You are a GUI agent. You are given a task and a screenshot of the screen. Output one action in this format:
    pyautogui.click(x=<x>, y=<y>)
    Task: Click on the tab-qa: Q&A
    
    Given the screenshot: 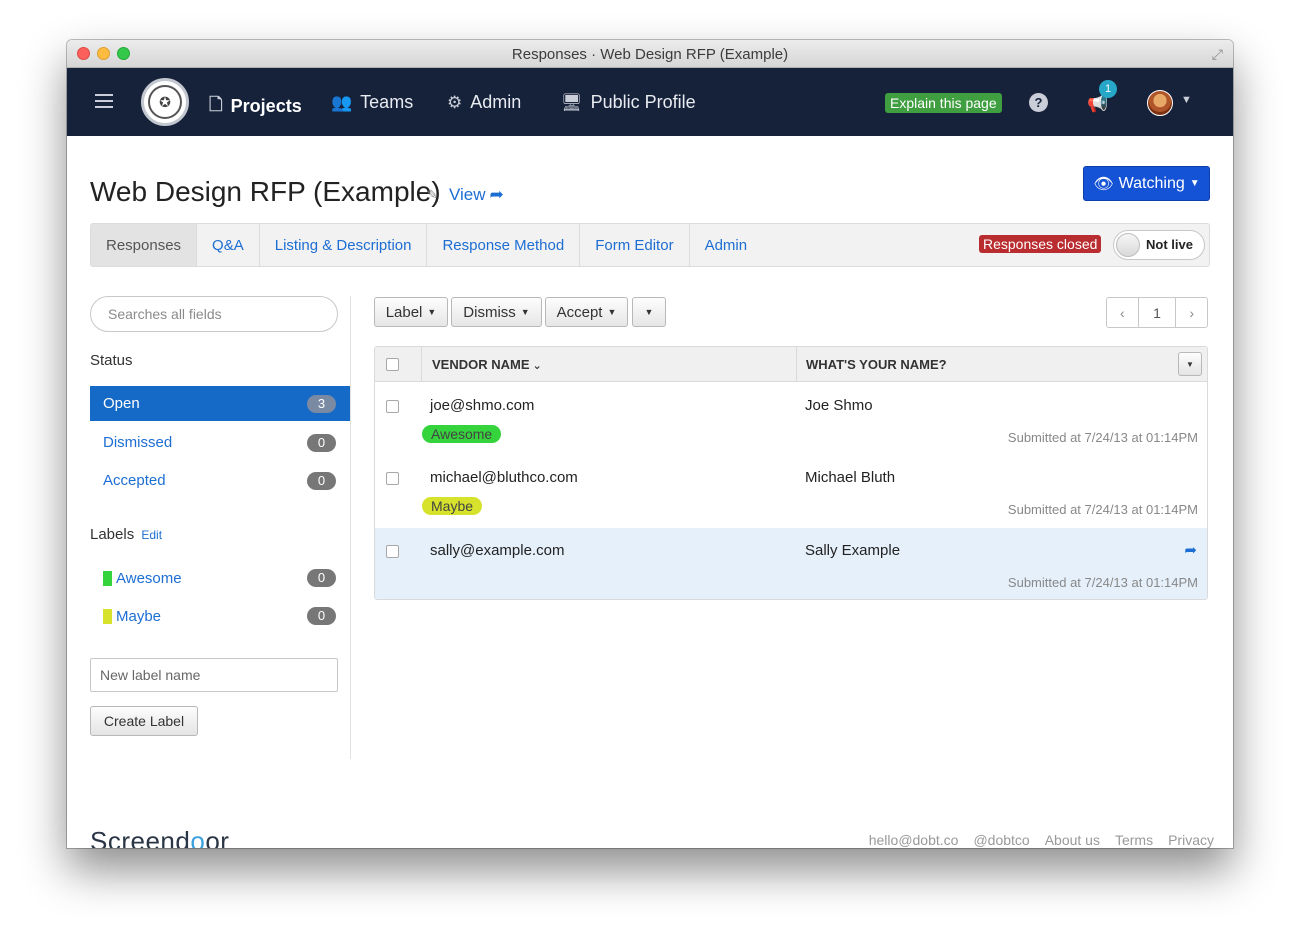 What is the action you would take?
    pyautogui.click(x=228, y=245)
    